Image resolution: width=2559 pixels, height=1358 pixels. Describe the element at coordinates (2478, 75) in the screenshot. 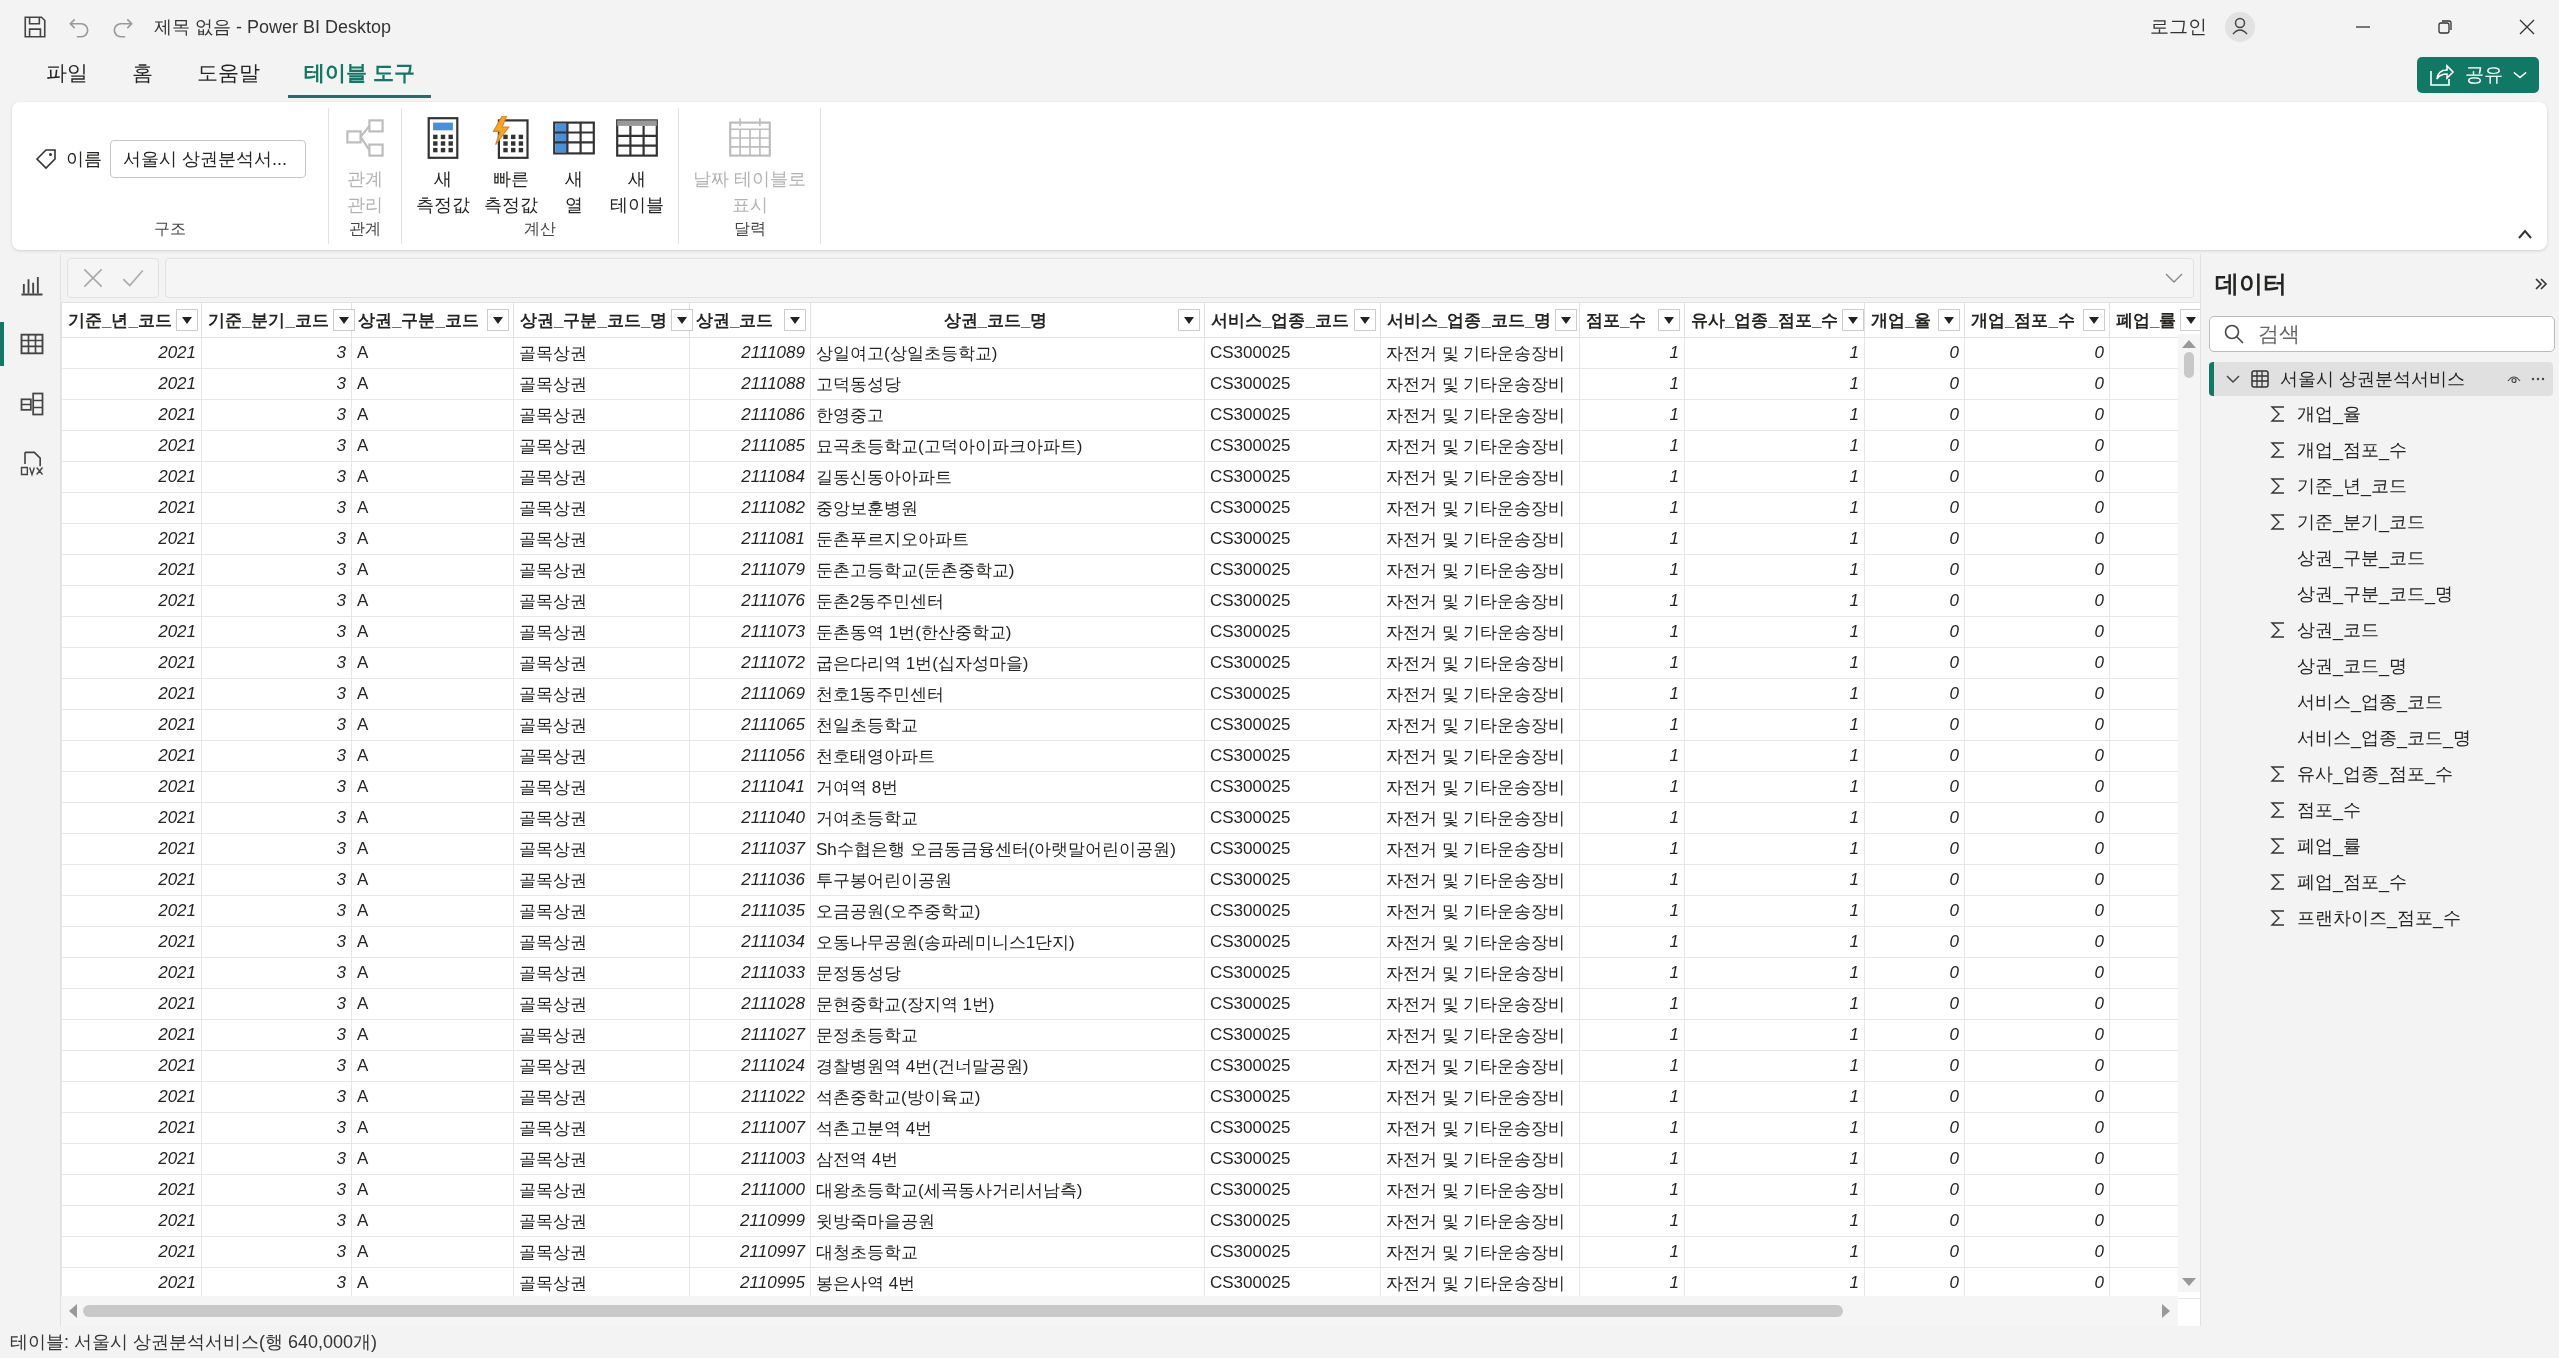

I see `share-button: 공유` at that location.